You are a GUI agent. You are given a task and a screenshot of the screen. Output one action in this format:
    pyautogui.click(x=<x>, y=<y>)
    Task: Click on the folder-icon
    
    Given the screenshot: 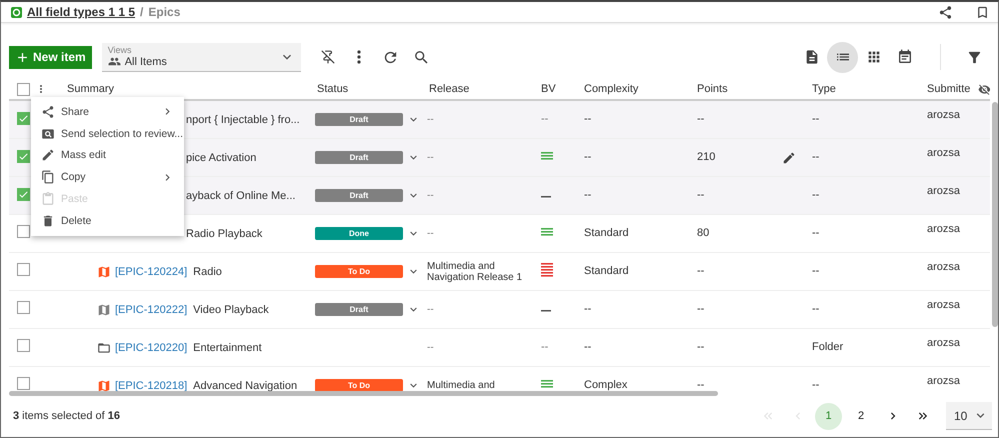 What is the action you would take?
    pyautogui.click(x=104, y=347)
    